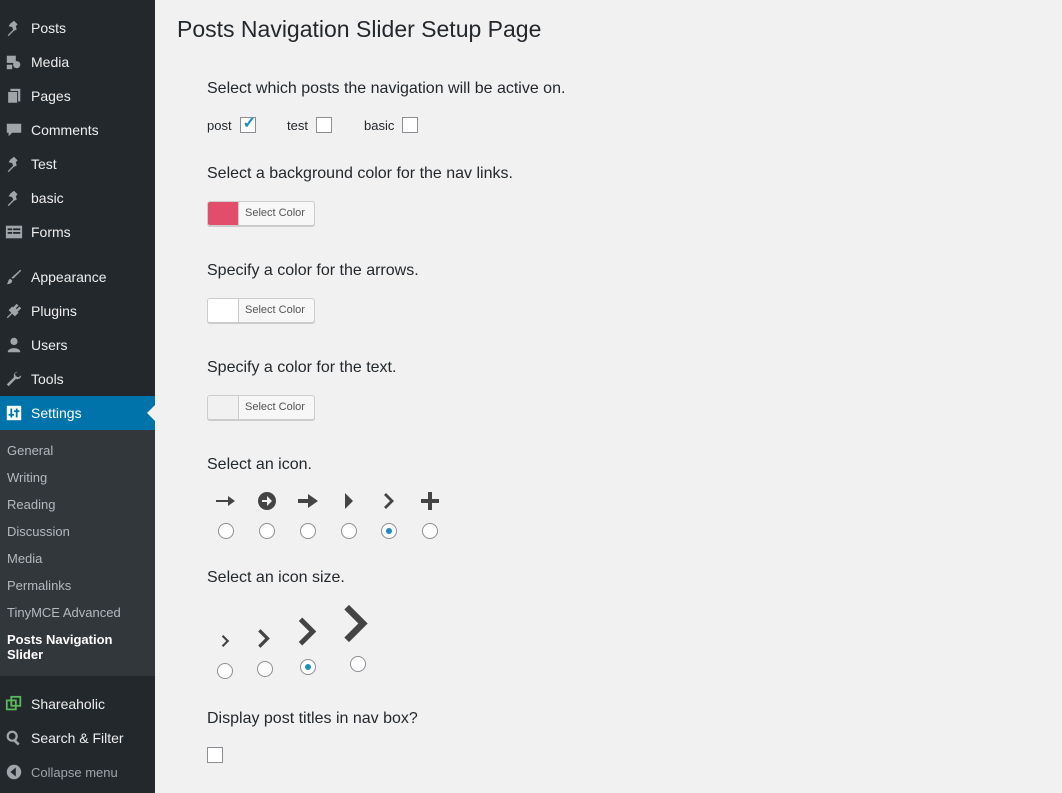 The height and width of the screenshot is (793, 1062). What do you see at coordinates (77, 164) in the screenshot?
I see `sidebar-item-test: Test` at bounding box center [77, 164].